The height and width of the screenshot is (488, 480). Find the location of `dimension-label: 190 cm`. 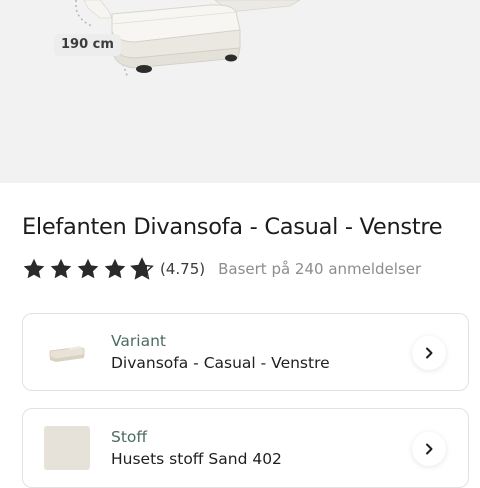

dimension-label: 190 cm is located at coordinates (87, 45).